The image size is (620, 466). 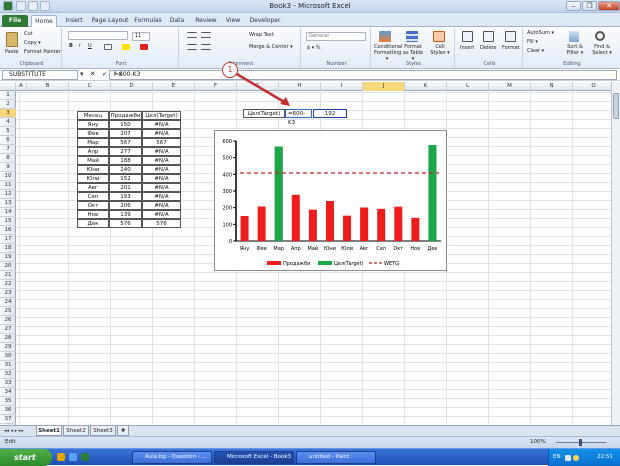 What do you see at coordinates (8, 113) in the screenshot?
I see `row-header: 3` at bounding box center [8, 113].